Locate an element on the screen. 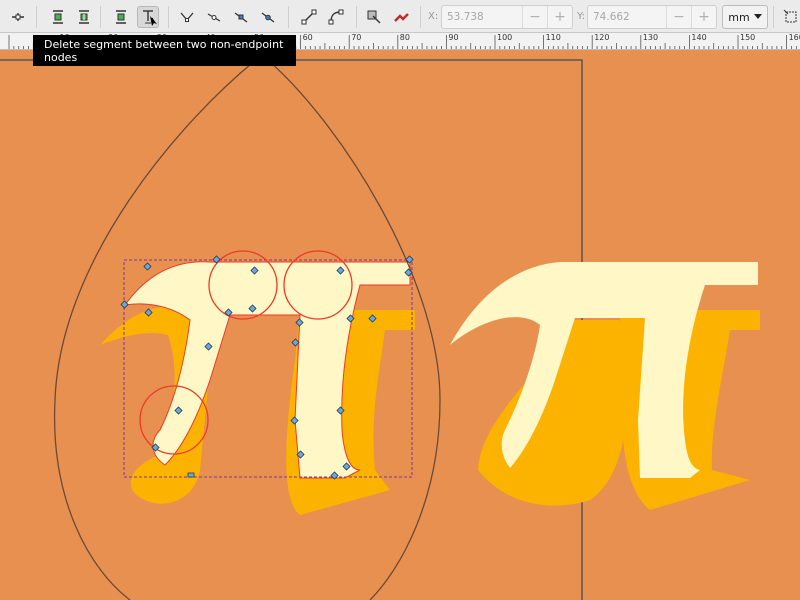 This screenshot has height=600, width=800. show-transform-handles-button is located at coordinates (790, 17).